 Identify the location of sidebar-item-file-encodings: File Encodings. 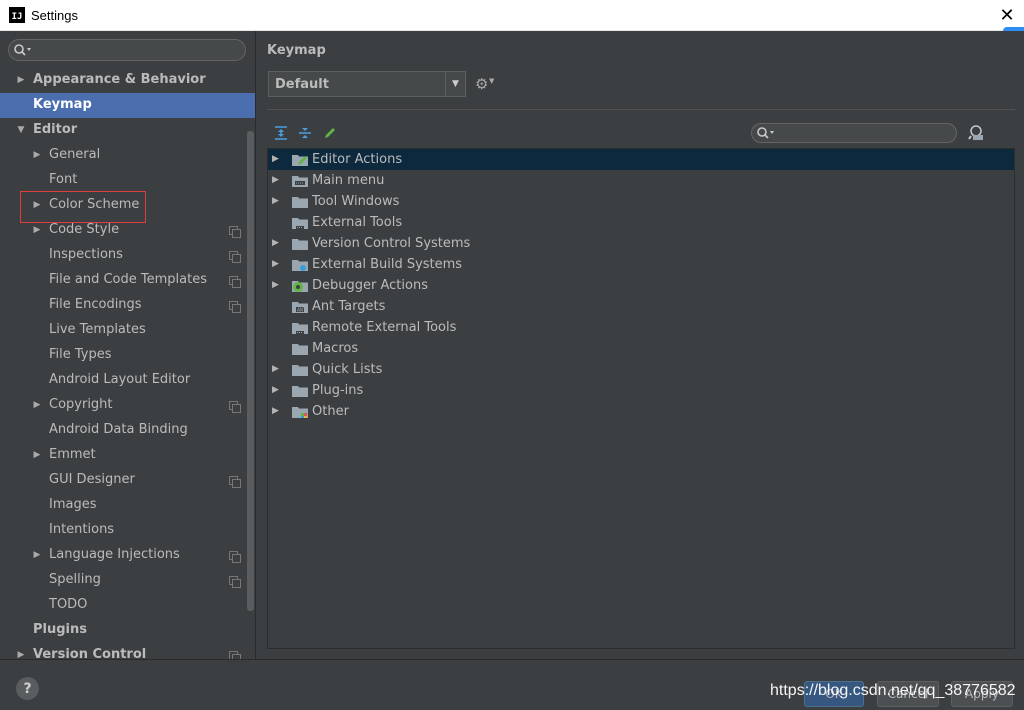
(127, 305).